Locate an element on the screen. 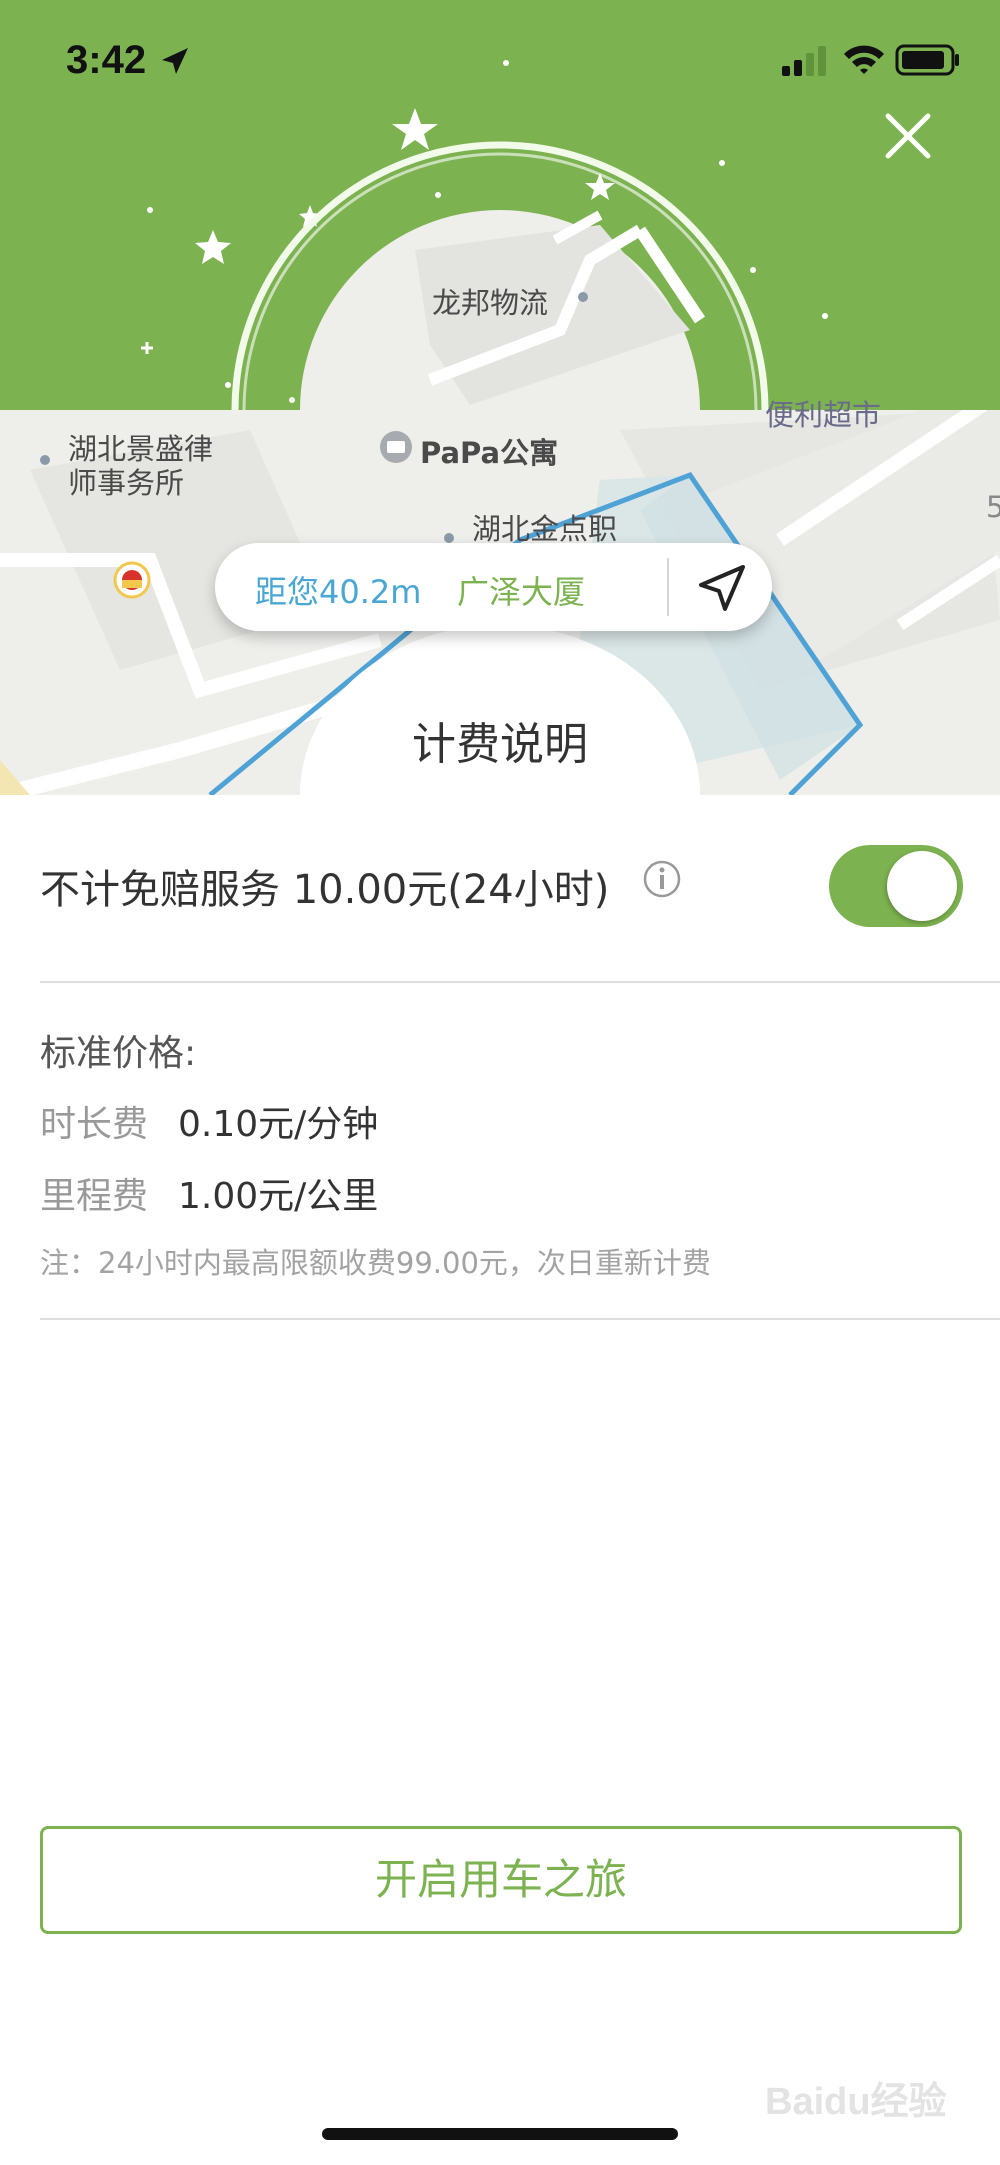 This screenshot has height=2165, width=1000. navigate-icon is located at coordinates (721, 589).